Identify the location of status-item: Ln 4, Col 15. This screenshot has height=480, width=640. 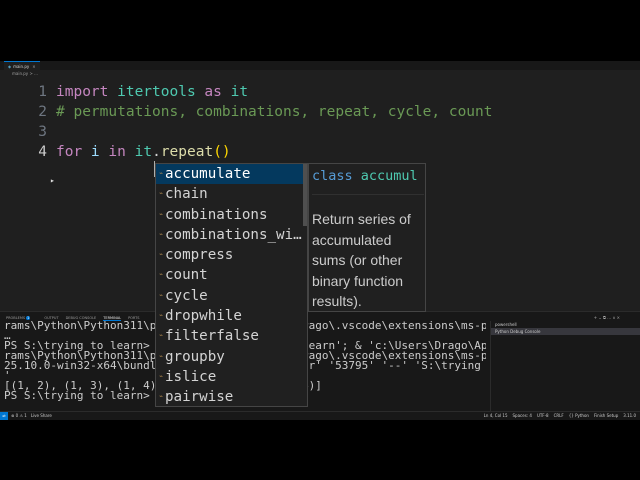
(496, 415).